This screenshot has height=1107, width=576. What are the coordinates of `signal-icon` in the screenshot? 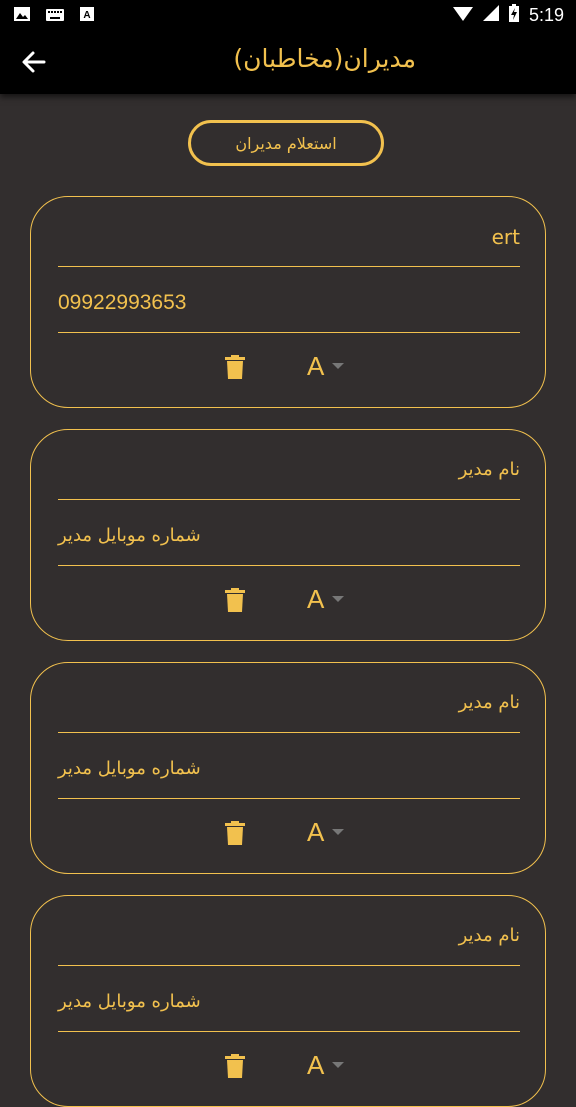 It's located at (490, 15).